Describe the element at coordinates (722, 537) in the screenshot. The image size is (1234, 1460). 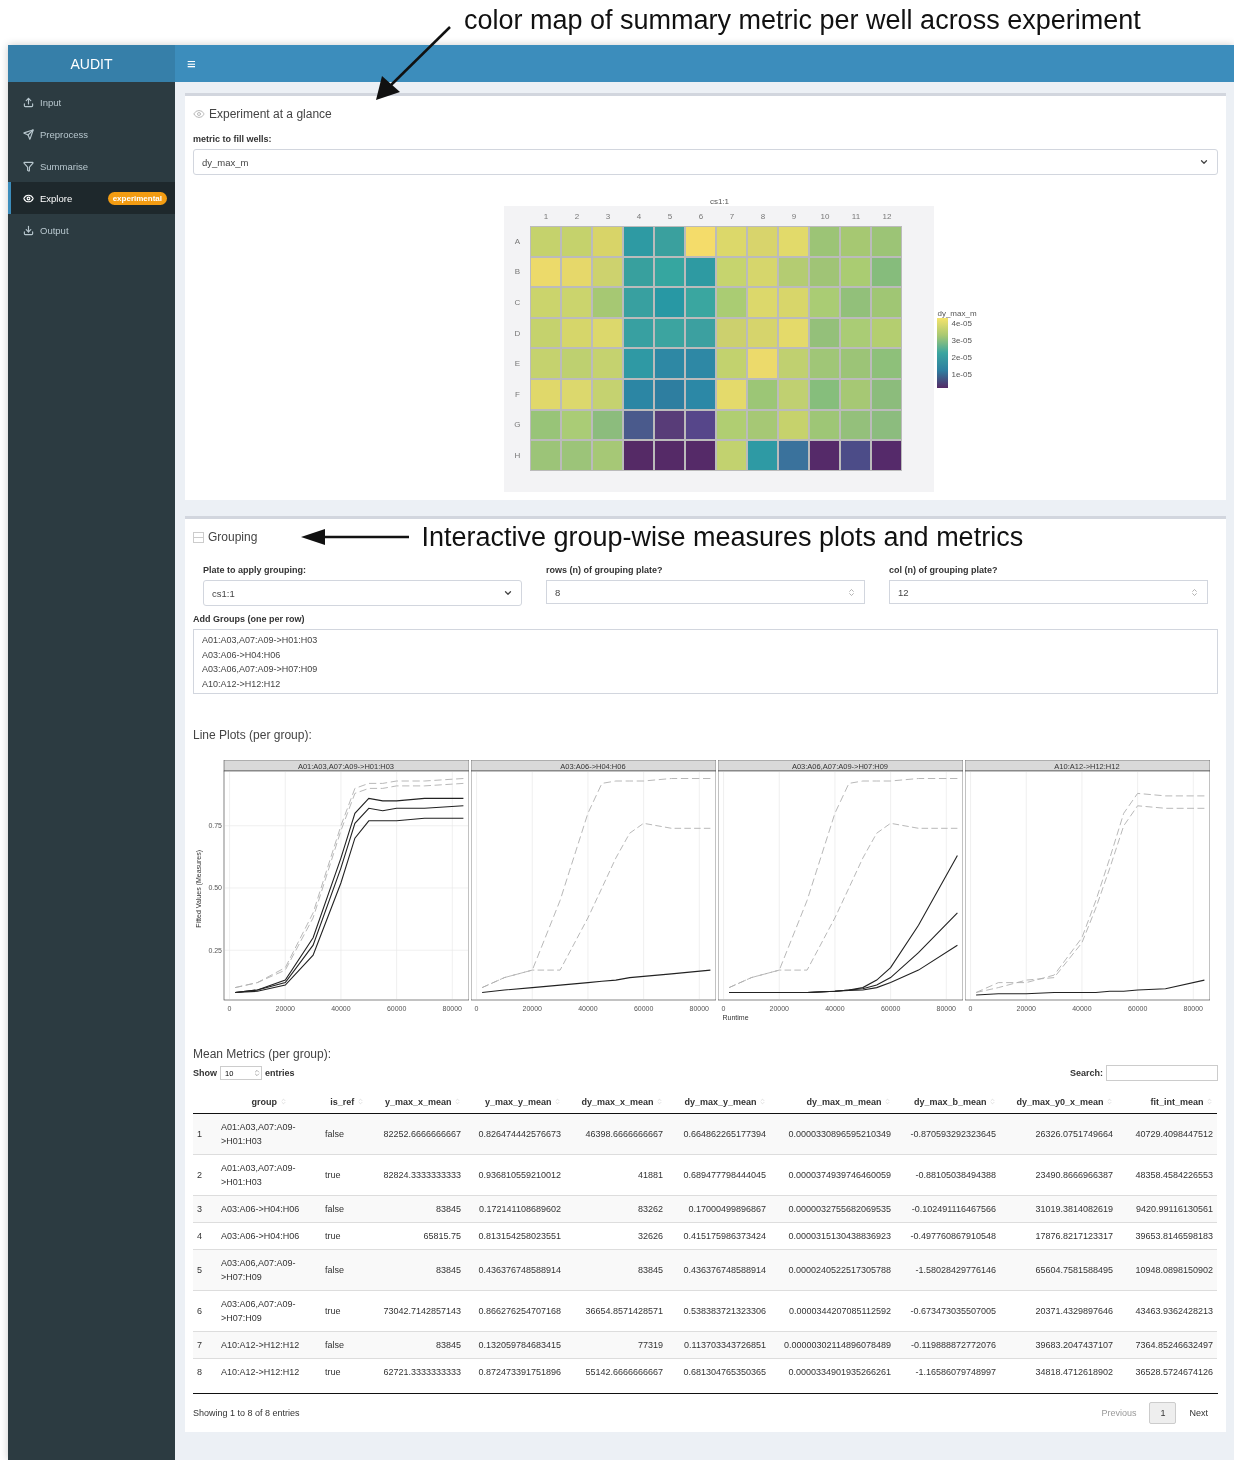
I see `annotation-caption: Interactive group-wise measures plots and metrics` at that location.